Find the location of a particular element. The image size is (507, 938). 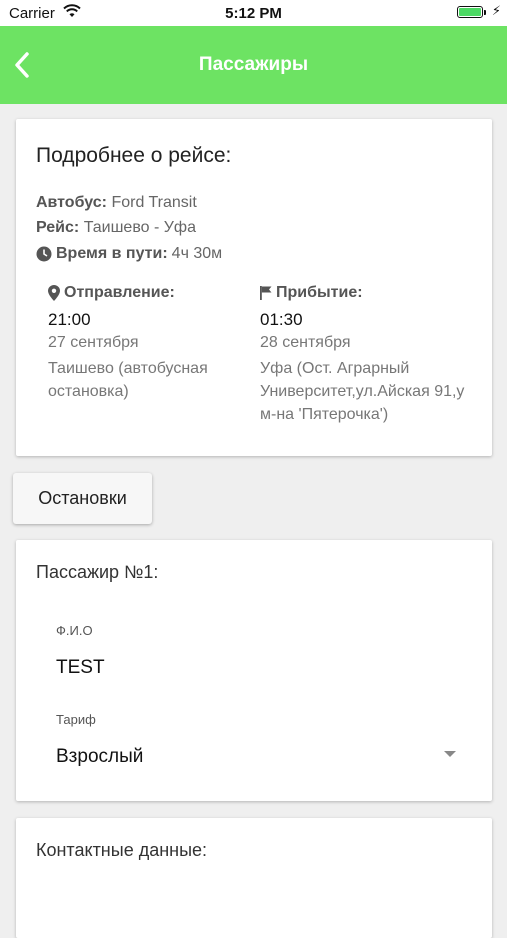

fio-label: Ф.И.О is located at coordinates (74, 630).